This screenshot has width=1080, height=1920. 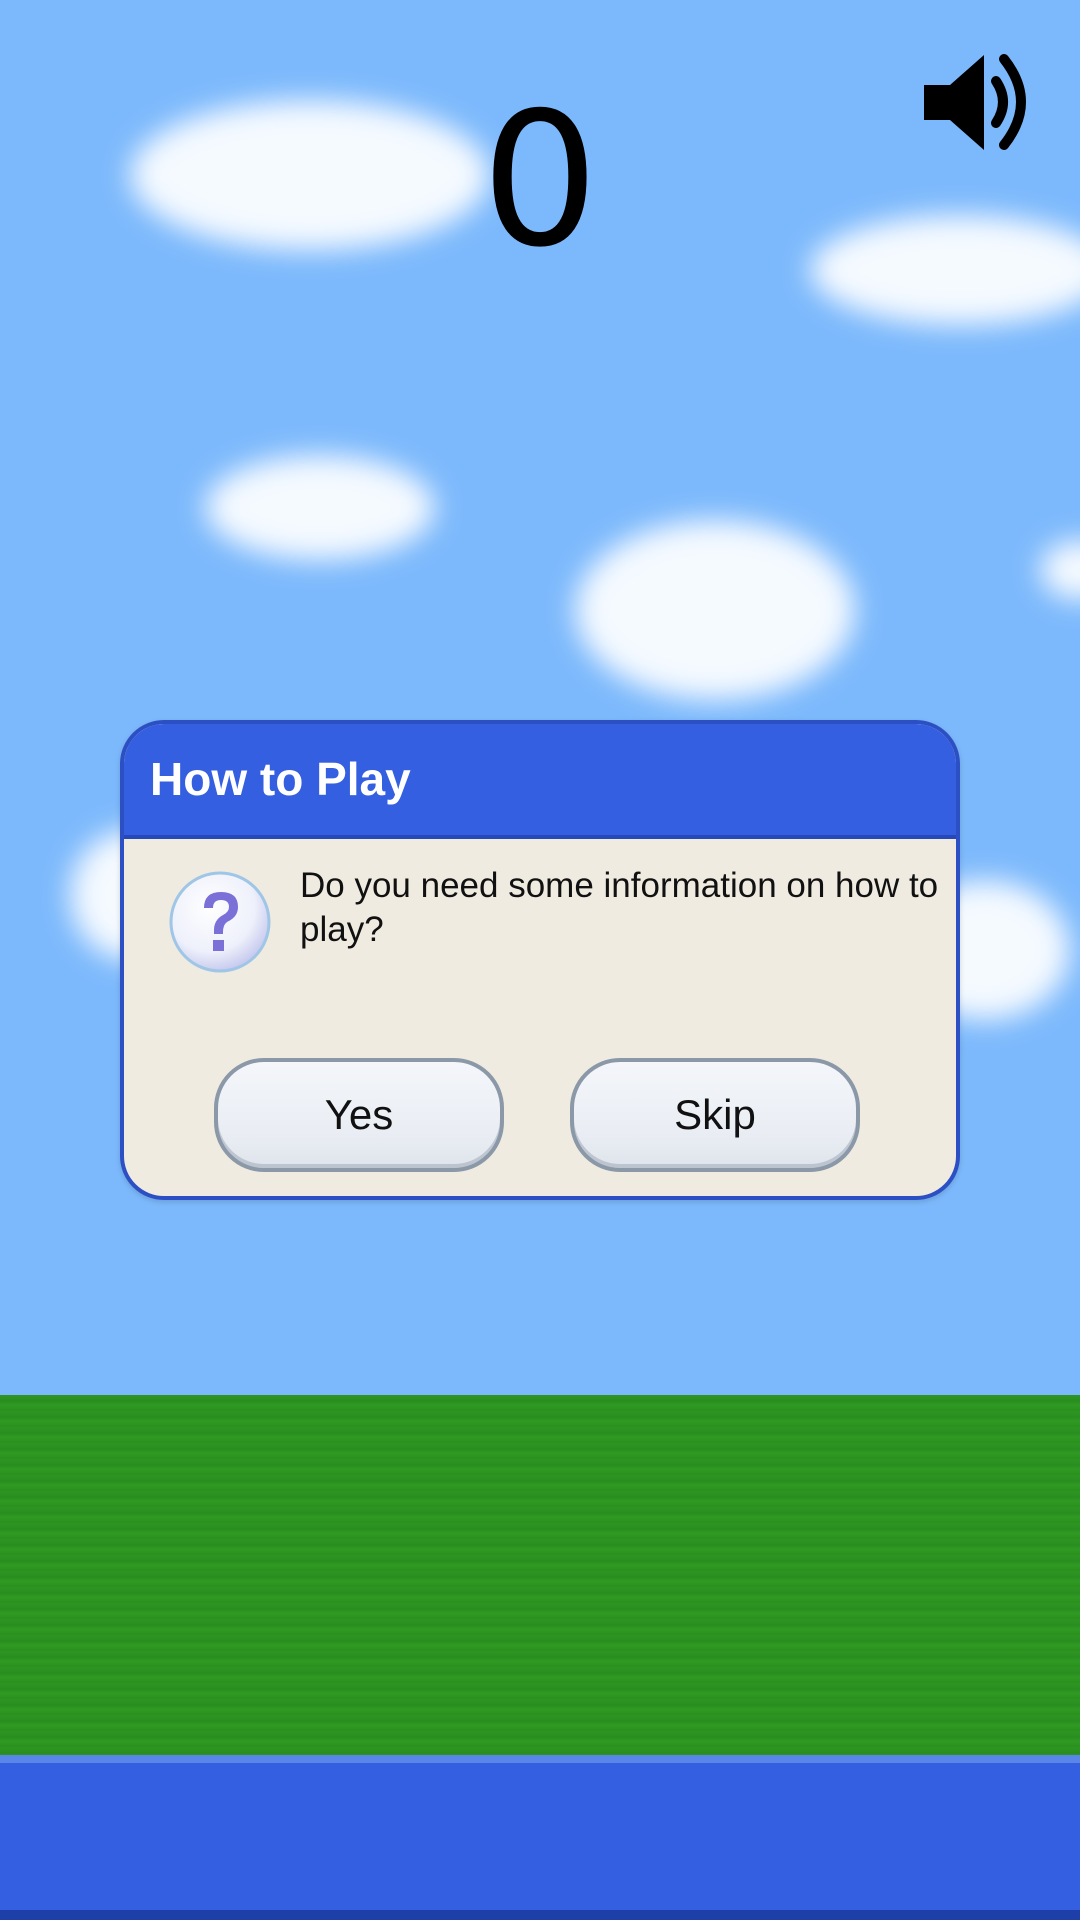 I want to click on ground-strip, so click(x=540, y=1837).